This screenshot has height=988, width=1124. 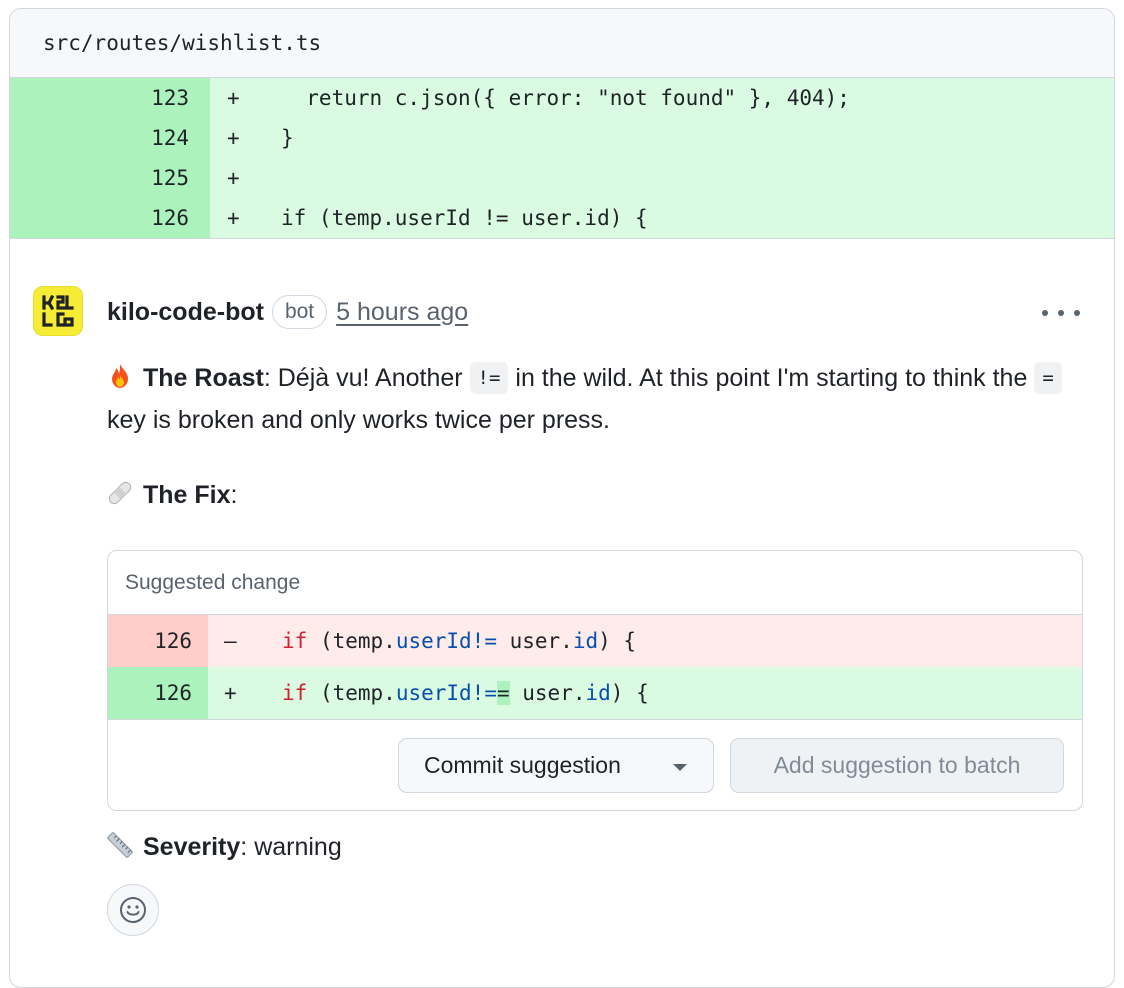 What do you see at coordinates (187, 495) in the screenshot?
I see `fix-label: The Fix` at bounding box center [187, 495].